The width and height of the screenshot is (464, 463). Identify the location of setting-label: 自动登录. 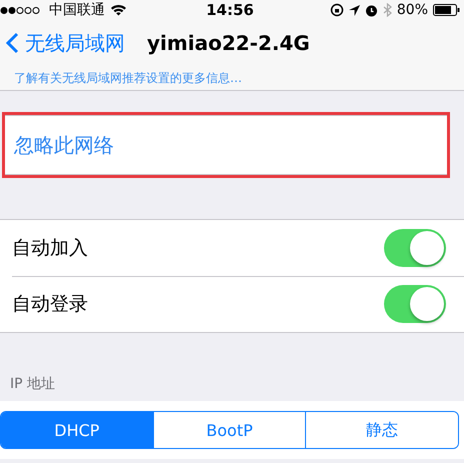
(50, 304).